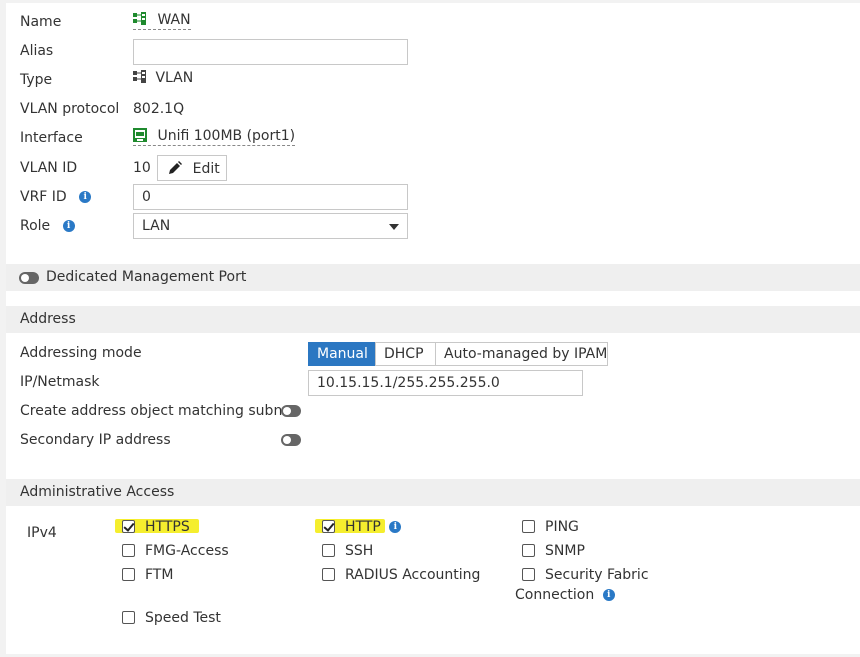  I want to click on edit-label: Edit, so click(206, 169).